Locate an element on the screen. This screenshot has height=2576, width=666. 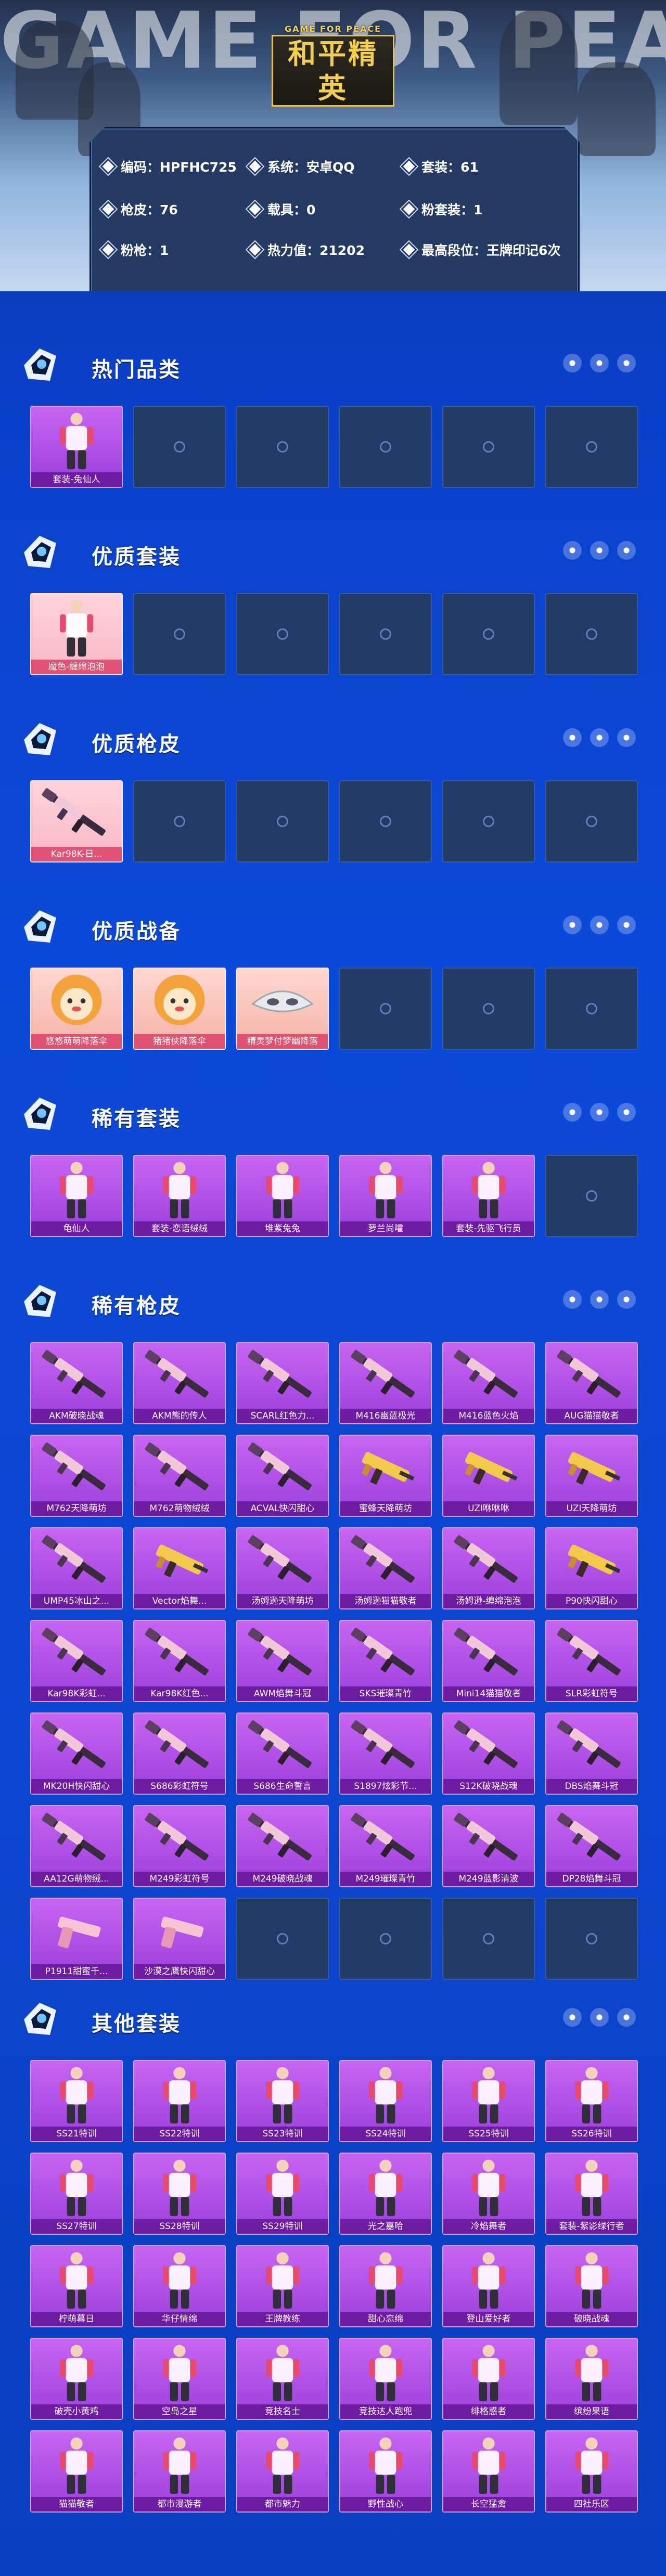
item-card: 套装-紫影绿行者 is located at coordinates (591, 2194).